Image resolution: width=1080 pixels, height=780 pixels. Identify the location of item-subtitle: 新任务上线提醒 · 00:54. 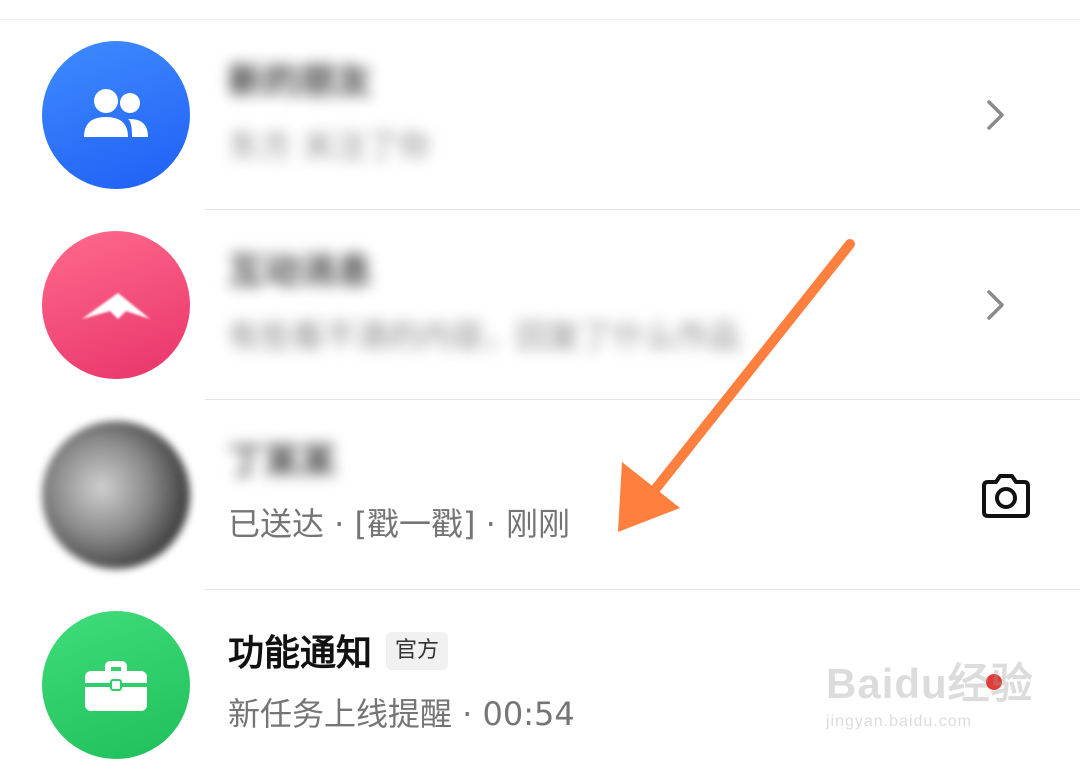
(401, 714).